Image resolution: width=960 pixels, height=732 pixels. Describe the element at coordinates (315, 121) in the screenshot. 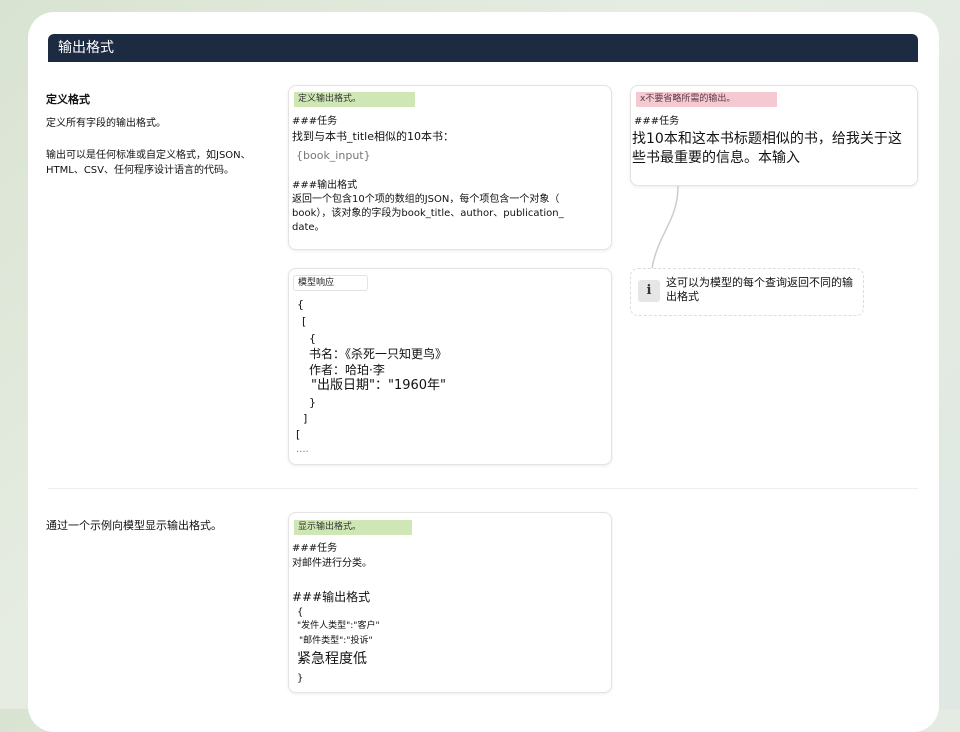

I see `task-heading: ###任务` at that location.